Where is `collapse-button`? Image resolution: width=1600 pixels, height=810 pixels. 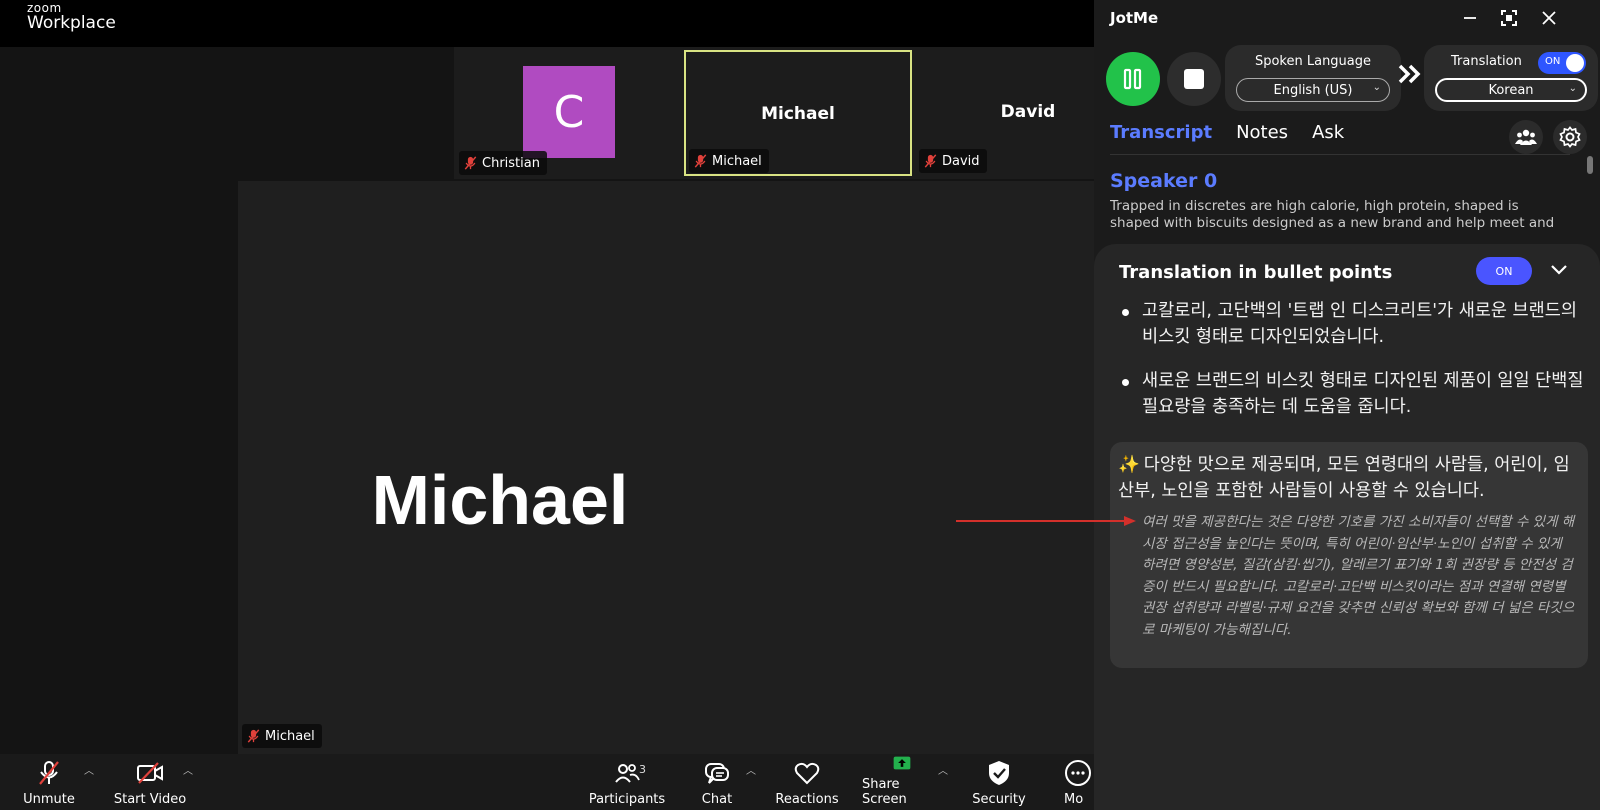
collapse-button is located at coordinates (1559, 270).